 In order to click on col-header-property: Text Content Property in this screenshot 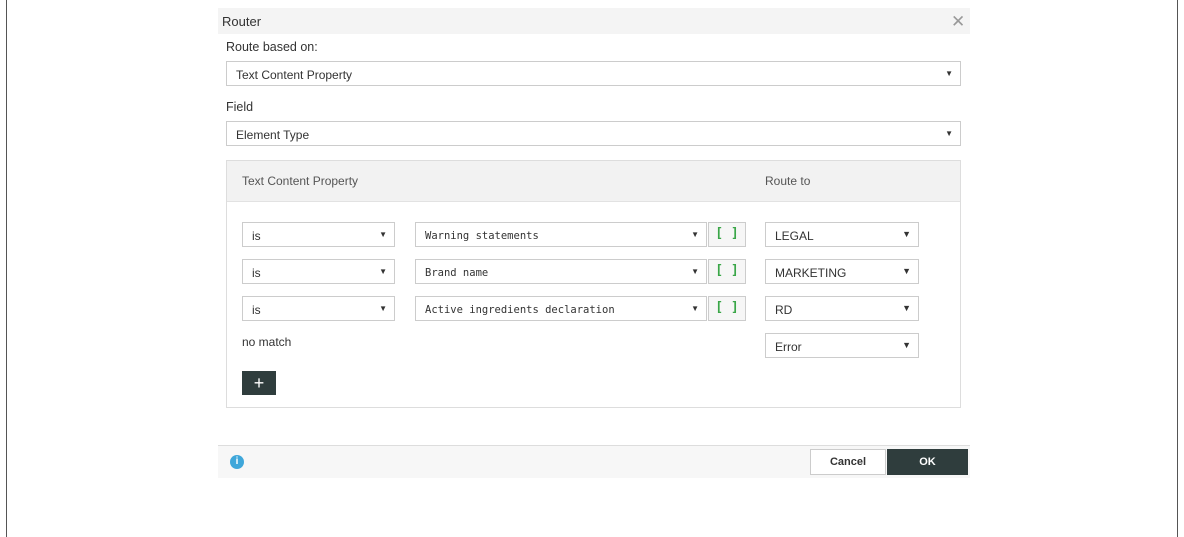, I will do `click(300, 181)`.